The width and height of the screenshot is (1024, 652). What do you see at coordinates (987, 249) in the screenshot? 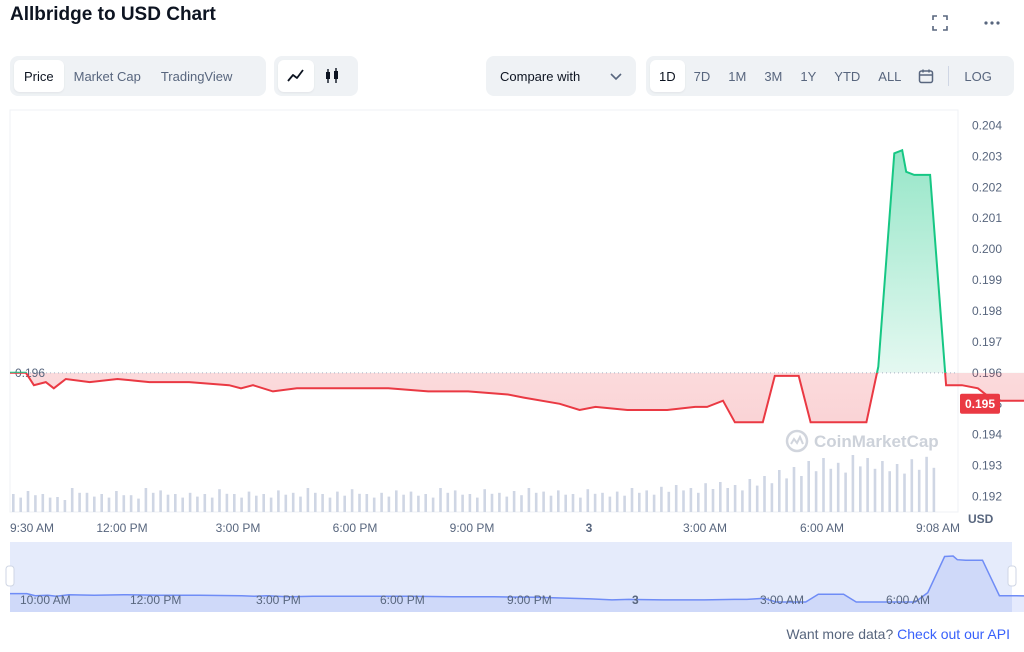
I see `y-tick-label: 0.200` at bounding box center [987, 249].